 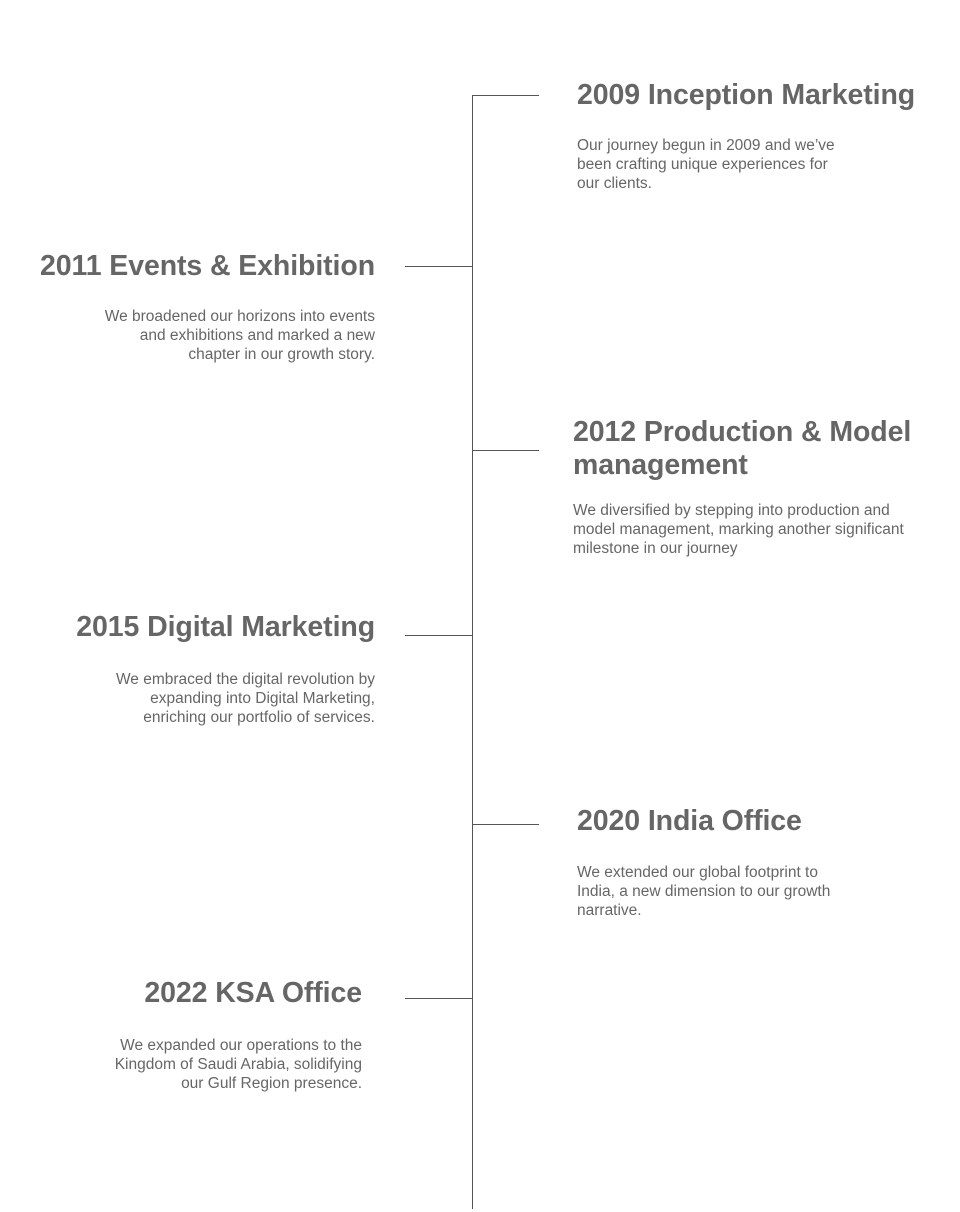 I want to click on timeline-axis, so click(x=472, y=652).